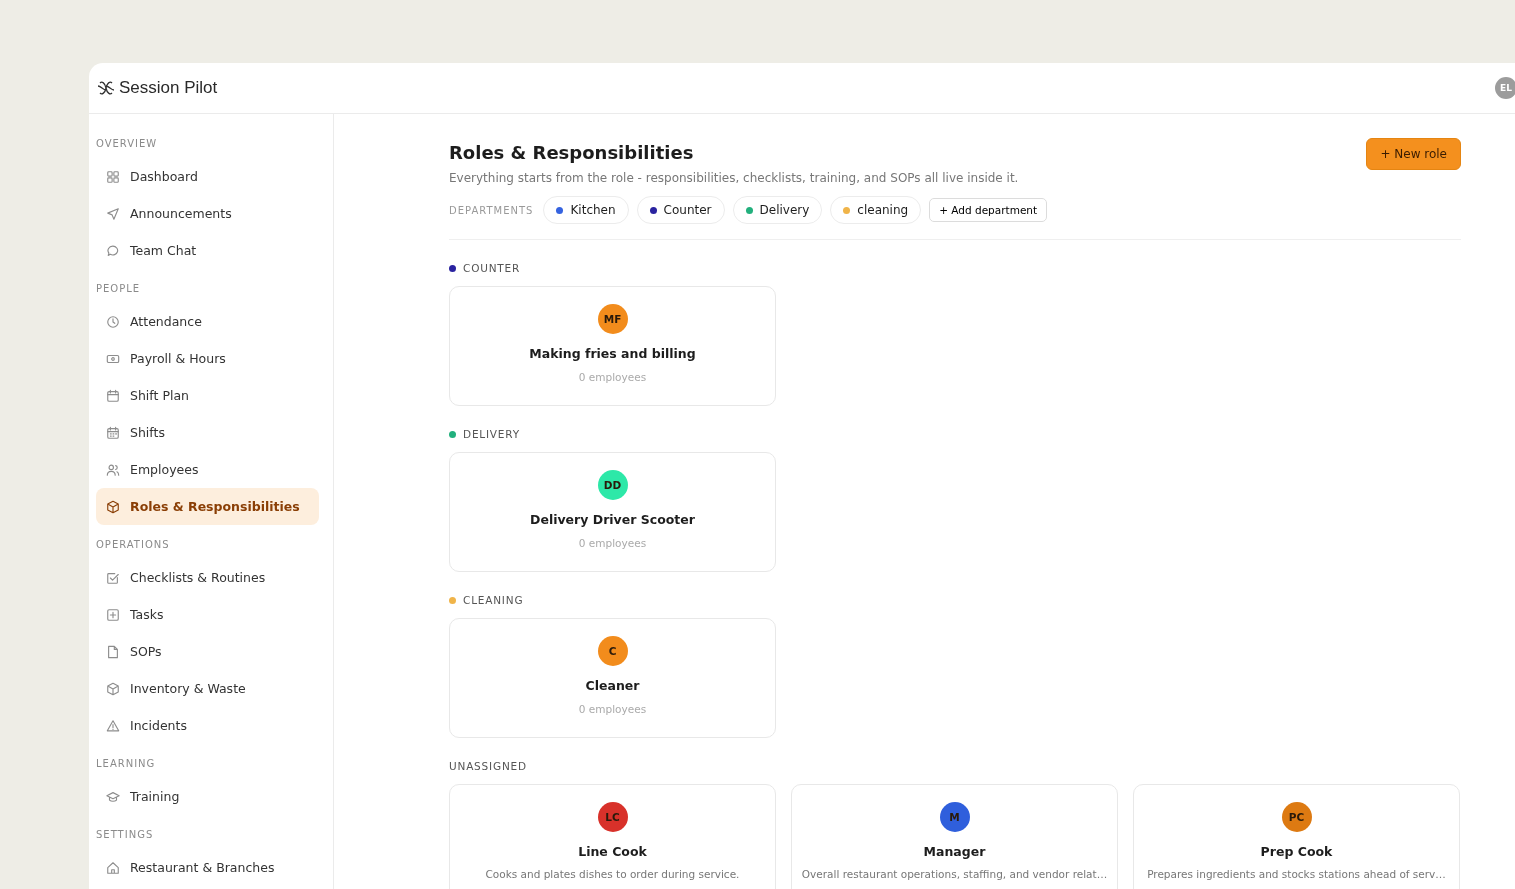  I want to click on sidebar-item: Employees, so click(207, 469).